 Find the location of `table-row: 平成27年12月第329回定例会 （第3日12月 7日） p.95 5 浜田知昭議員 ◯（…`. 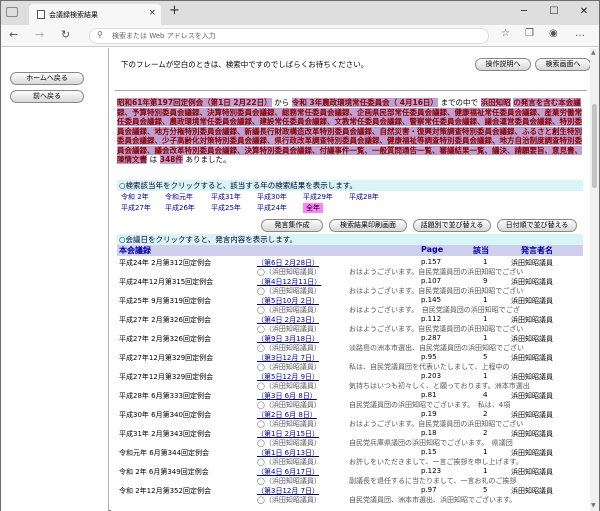

table-row: 平成27年12月第329回定例会 （第3日12月 7日） p.95 5 浜田知昭議員 ◯（… is located at coordinates (350, 361).